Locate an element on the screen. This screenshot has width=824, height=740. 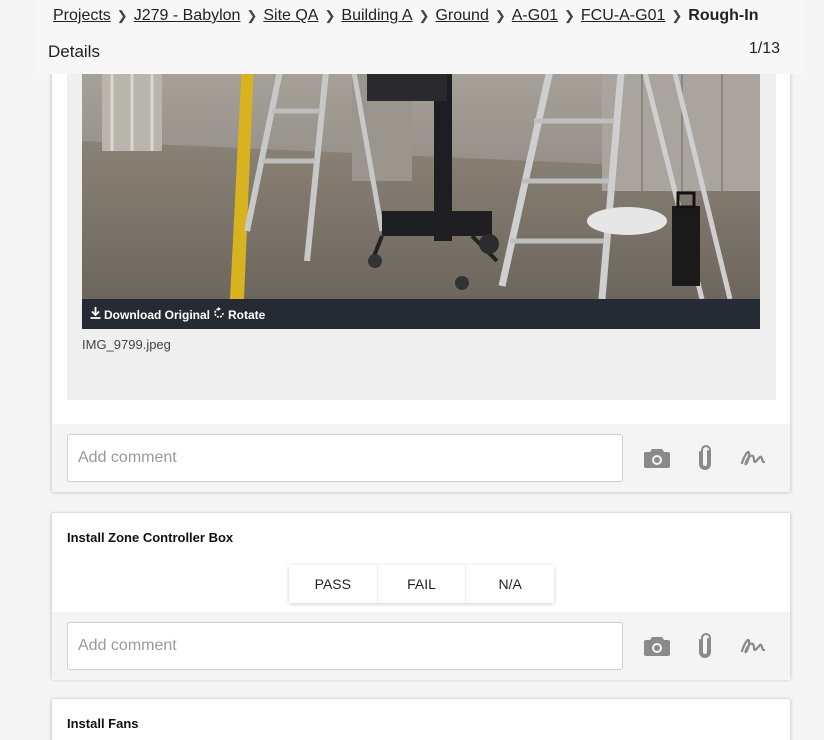
rotate-label: Rotate is located at coordinates (247, 314).